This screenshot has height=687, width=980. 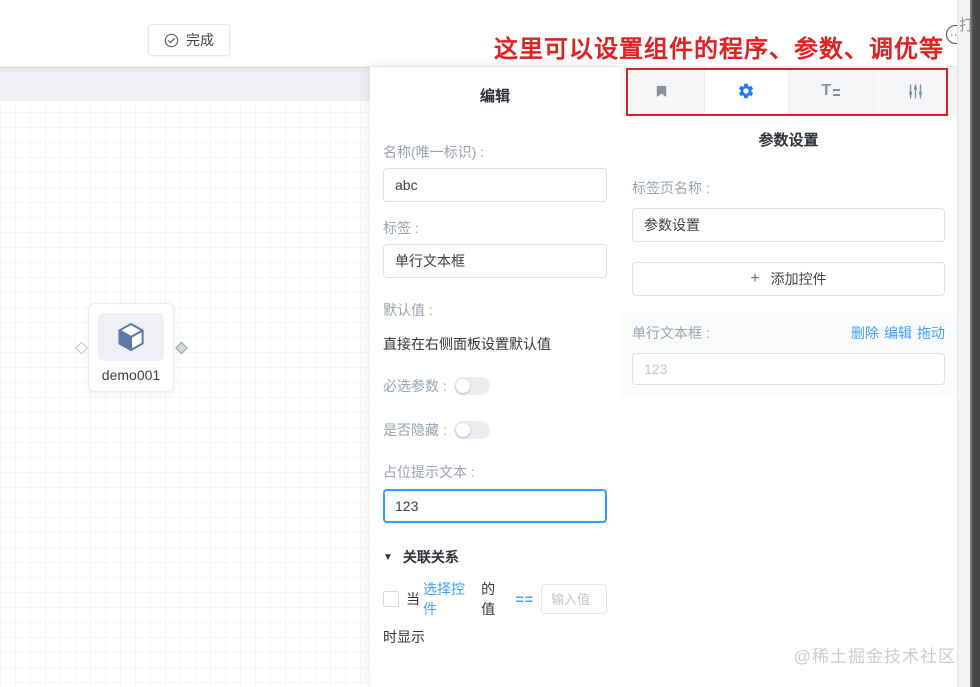 What do you see at coordinates (495, 557) in the screenshot?
I see `relation-section-header: ▼ 关联关系` at bounding box center [495, 557].